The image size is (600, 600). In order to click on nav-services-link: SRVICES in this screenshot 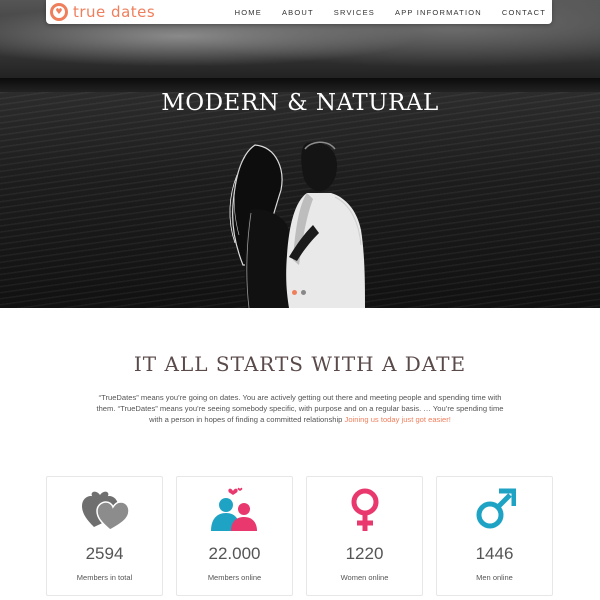, I will do `click(354, 12)`.